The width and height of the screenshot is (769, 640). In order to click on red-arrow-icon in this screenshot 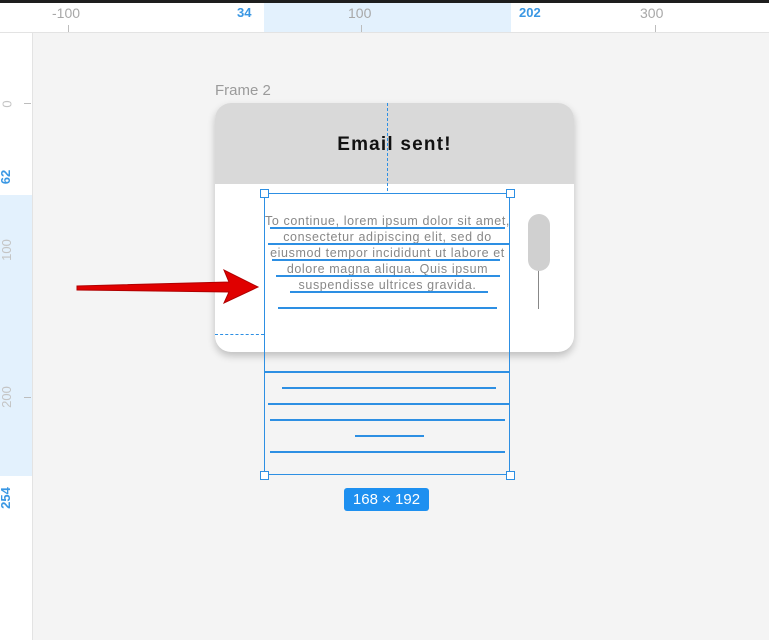, I will do `click(168, 286)`.